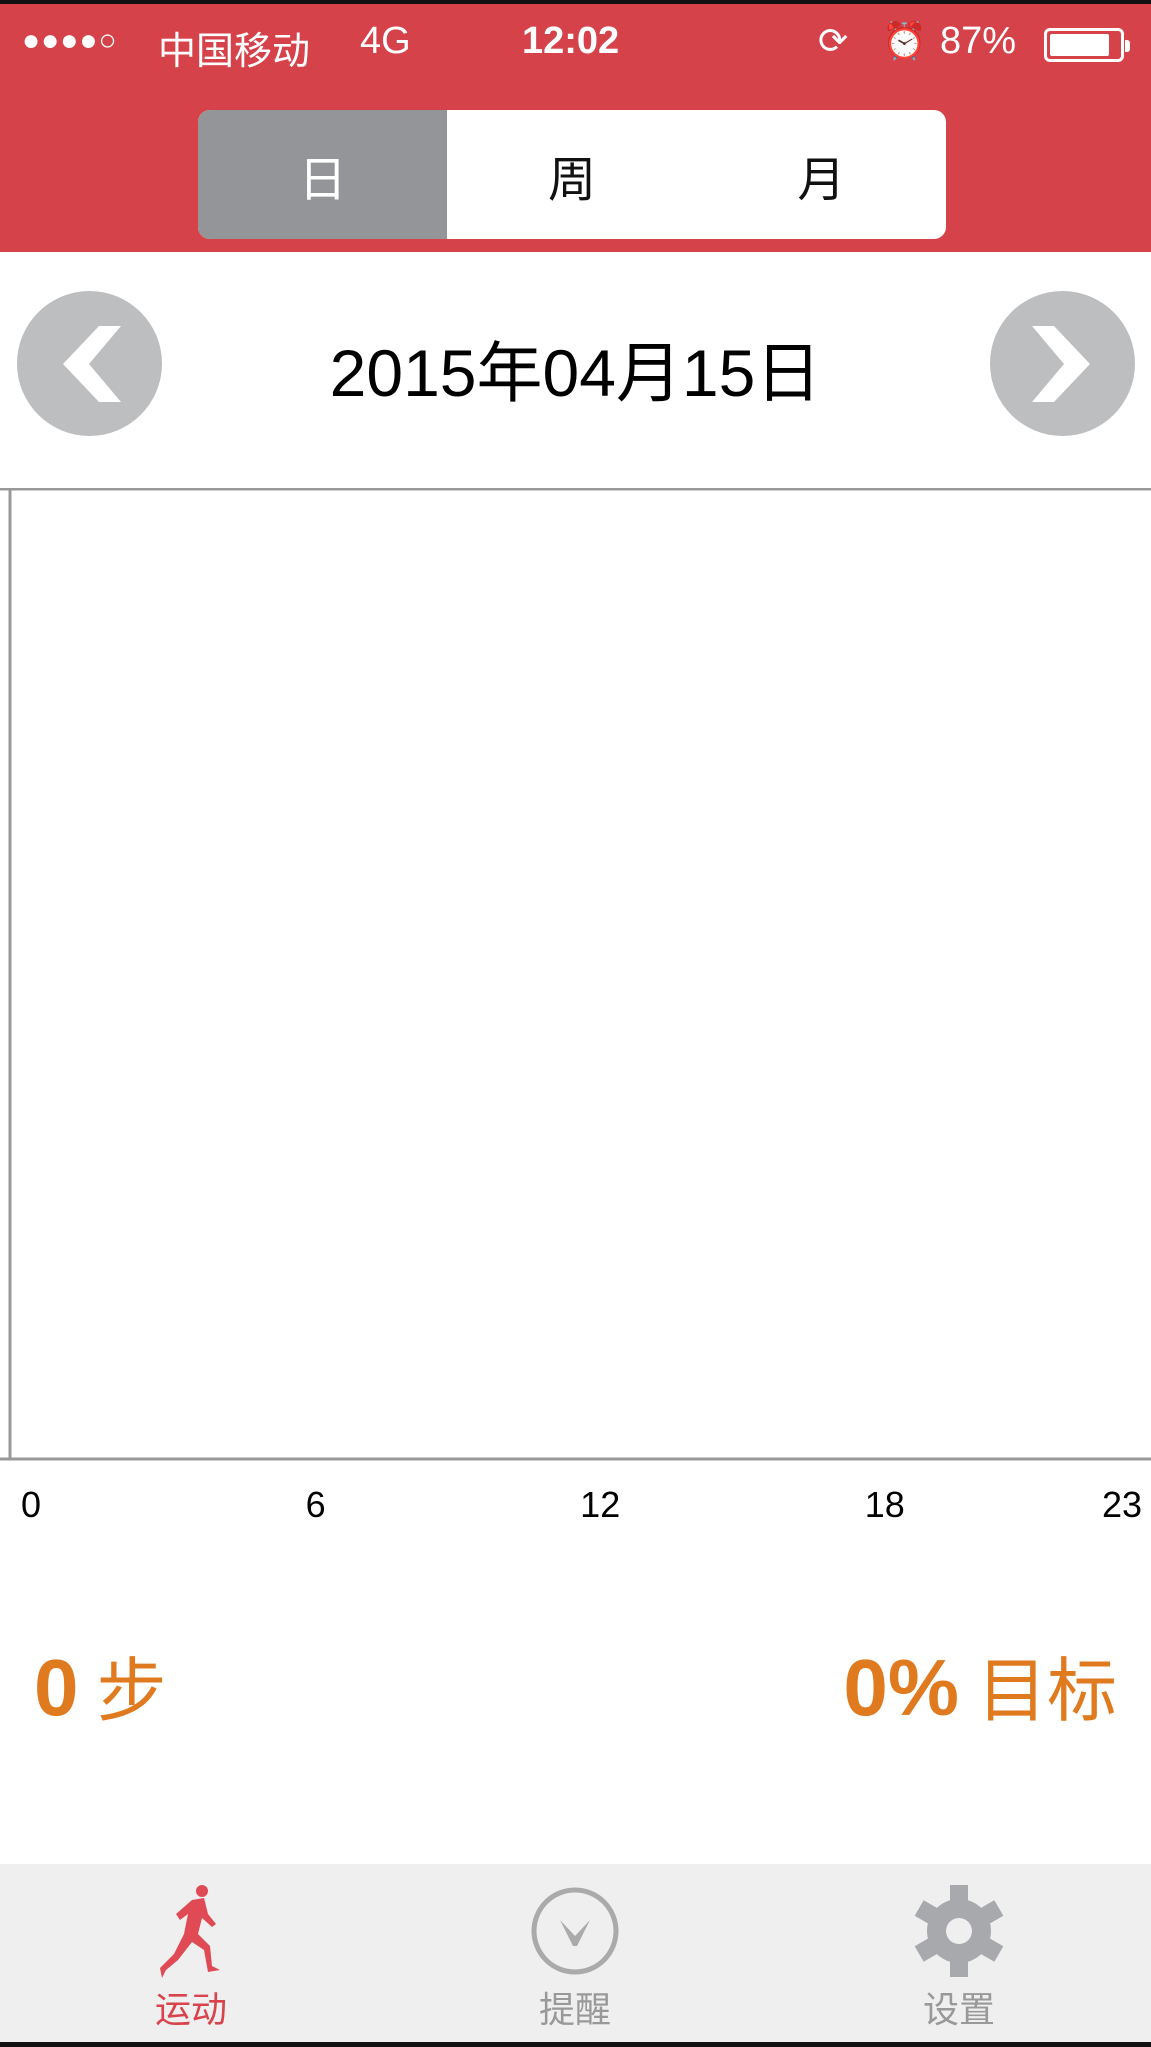 The height and width of the screenshot is (2047, 1151). What do you see at coordinates (833, 40) in the screenshot?
I see `rotation-lock-icon: ⟳` at bounding box center [833, 40].